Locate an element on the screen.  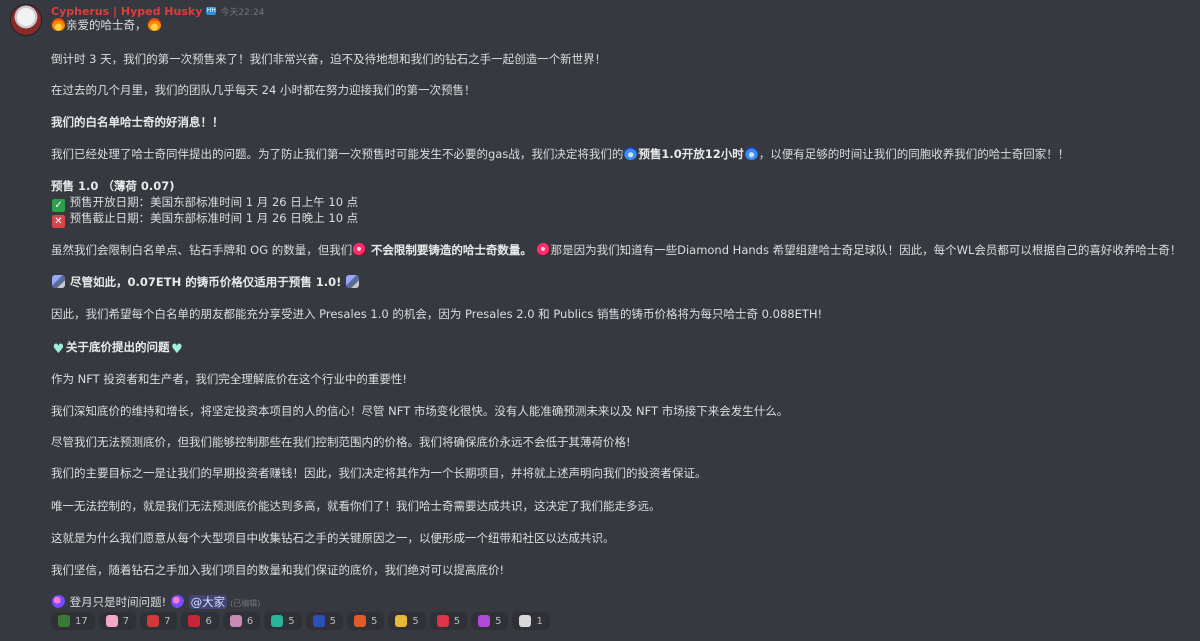
teal-badge-icon is located at coordinates (277, 621).